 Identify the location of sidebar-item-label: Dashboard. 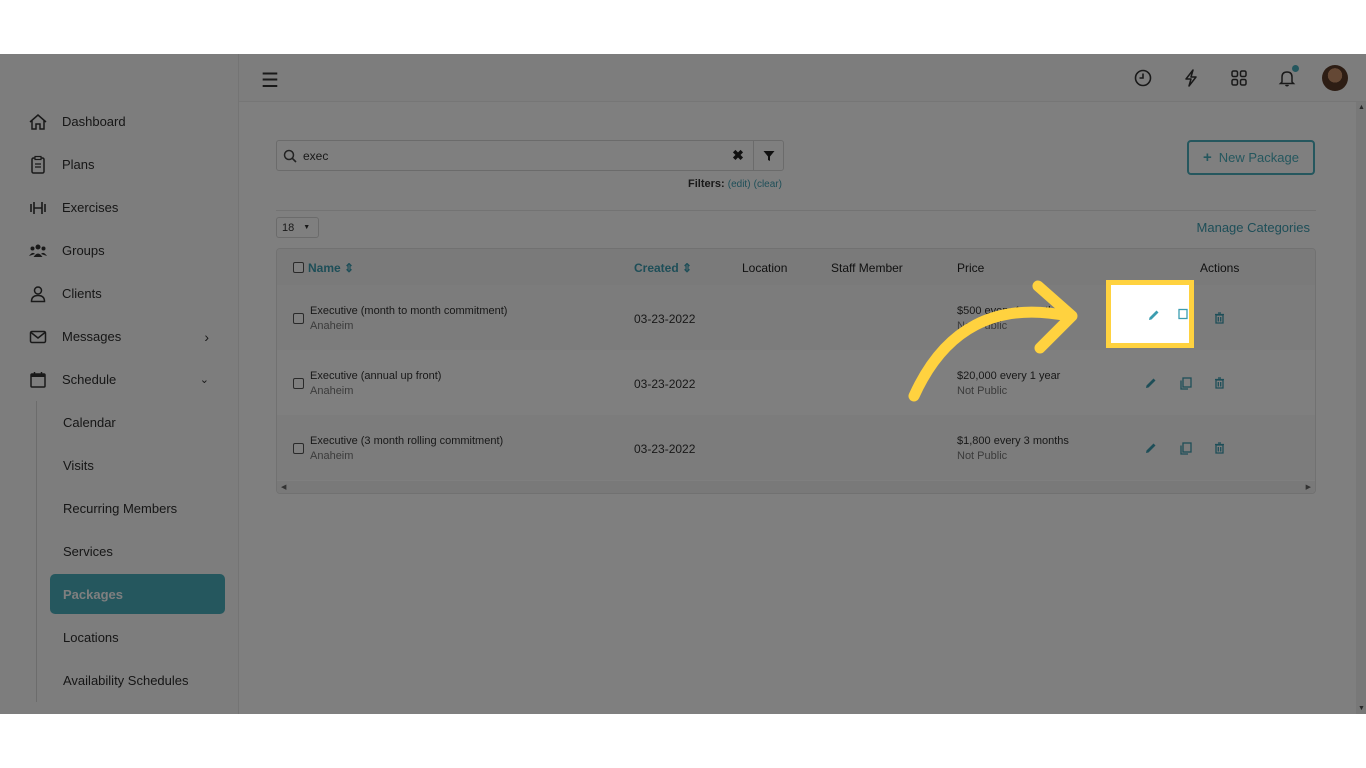
(94, 121).